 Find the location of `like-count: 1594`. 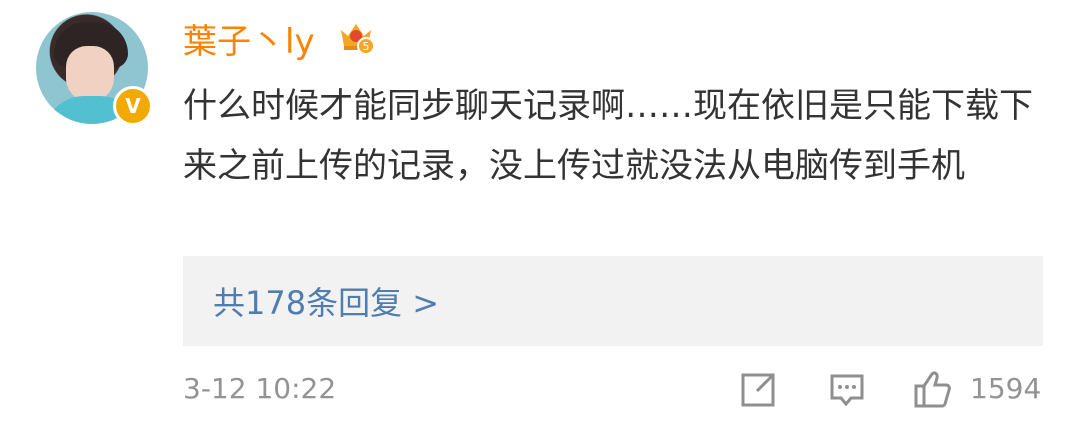

like-count: 1594 is located at coordinates (1006, 388).